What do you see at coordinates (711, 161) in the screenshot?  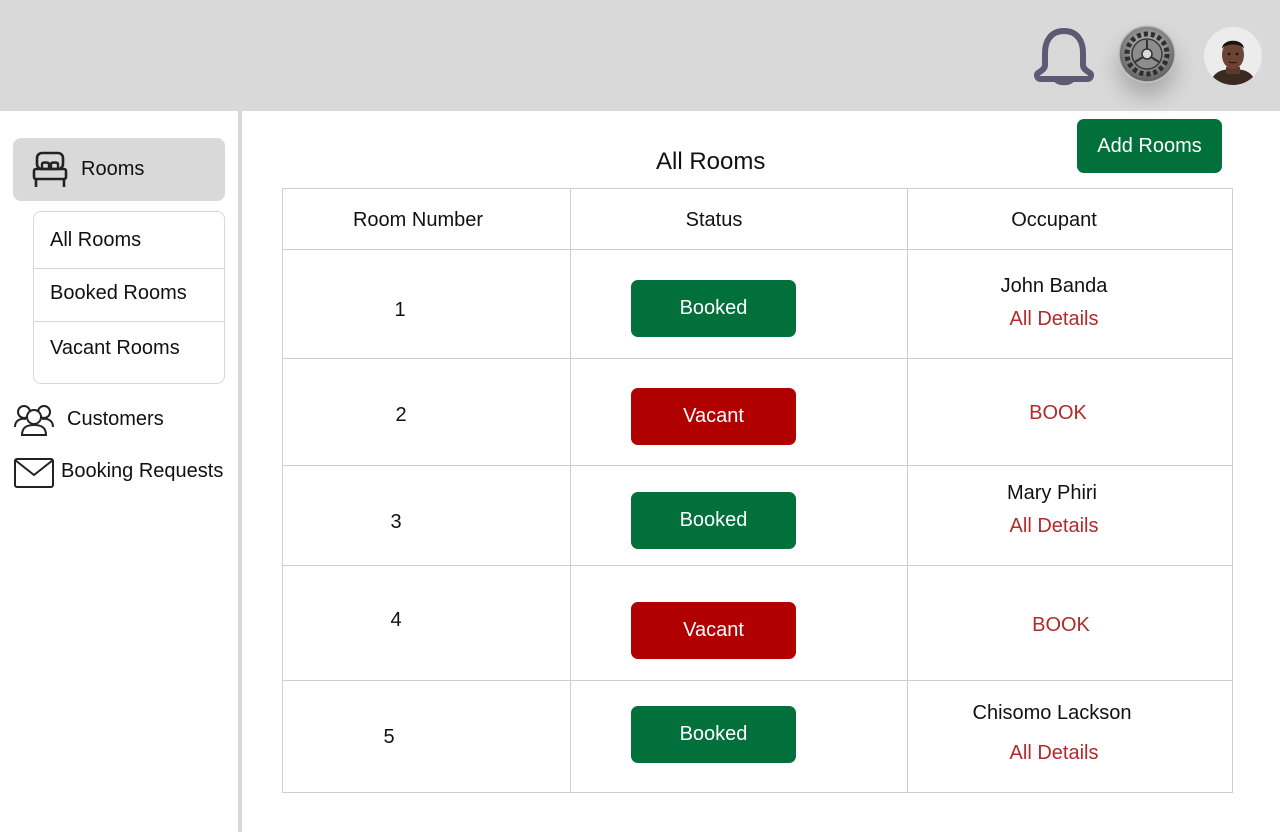 I see `page-title: All Rooms` at bounding box center [711, 161].